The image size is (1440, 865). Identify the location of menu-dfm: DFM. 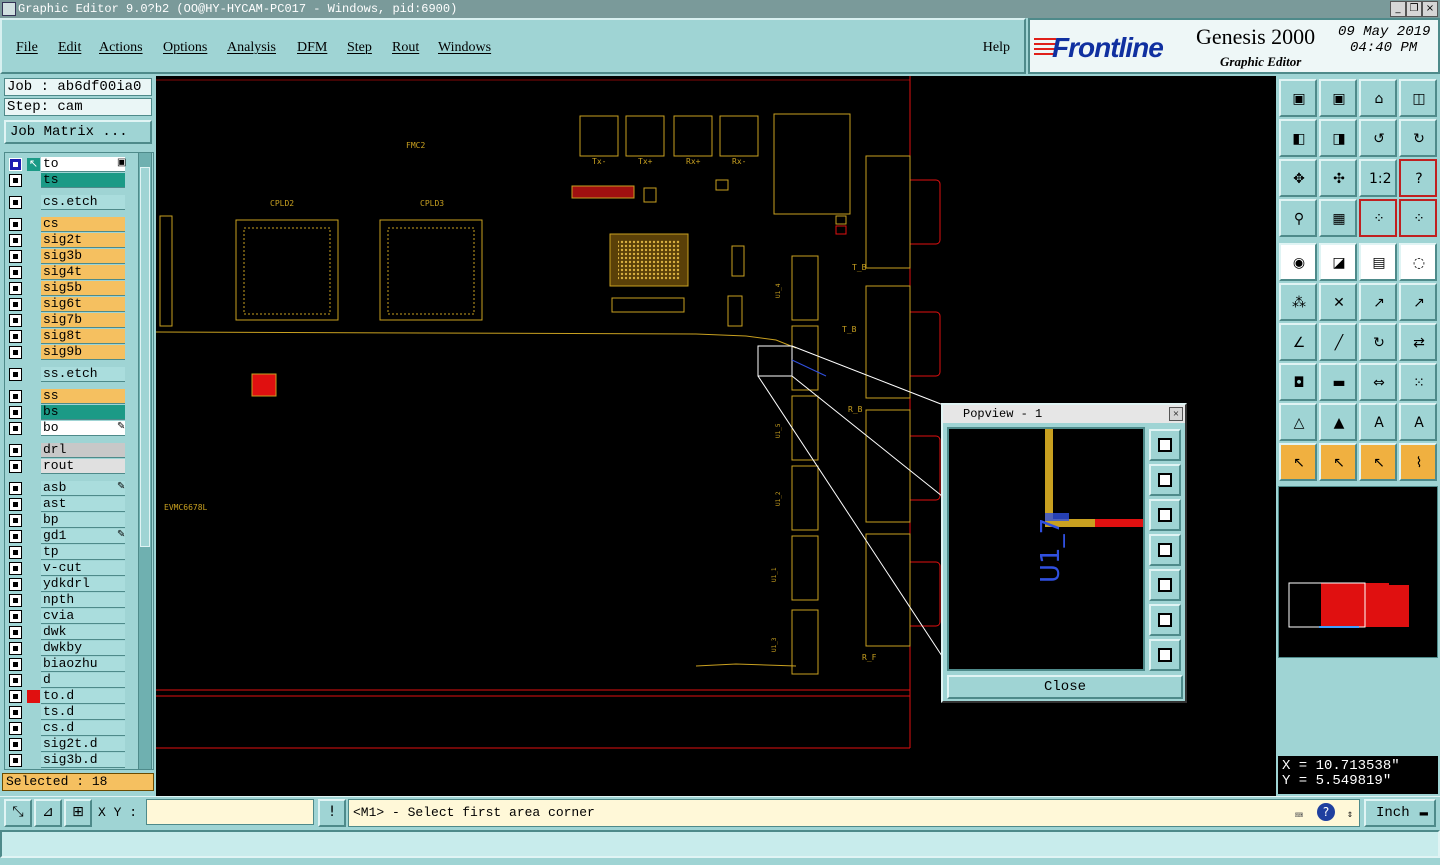
(312, 48).